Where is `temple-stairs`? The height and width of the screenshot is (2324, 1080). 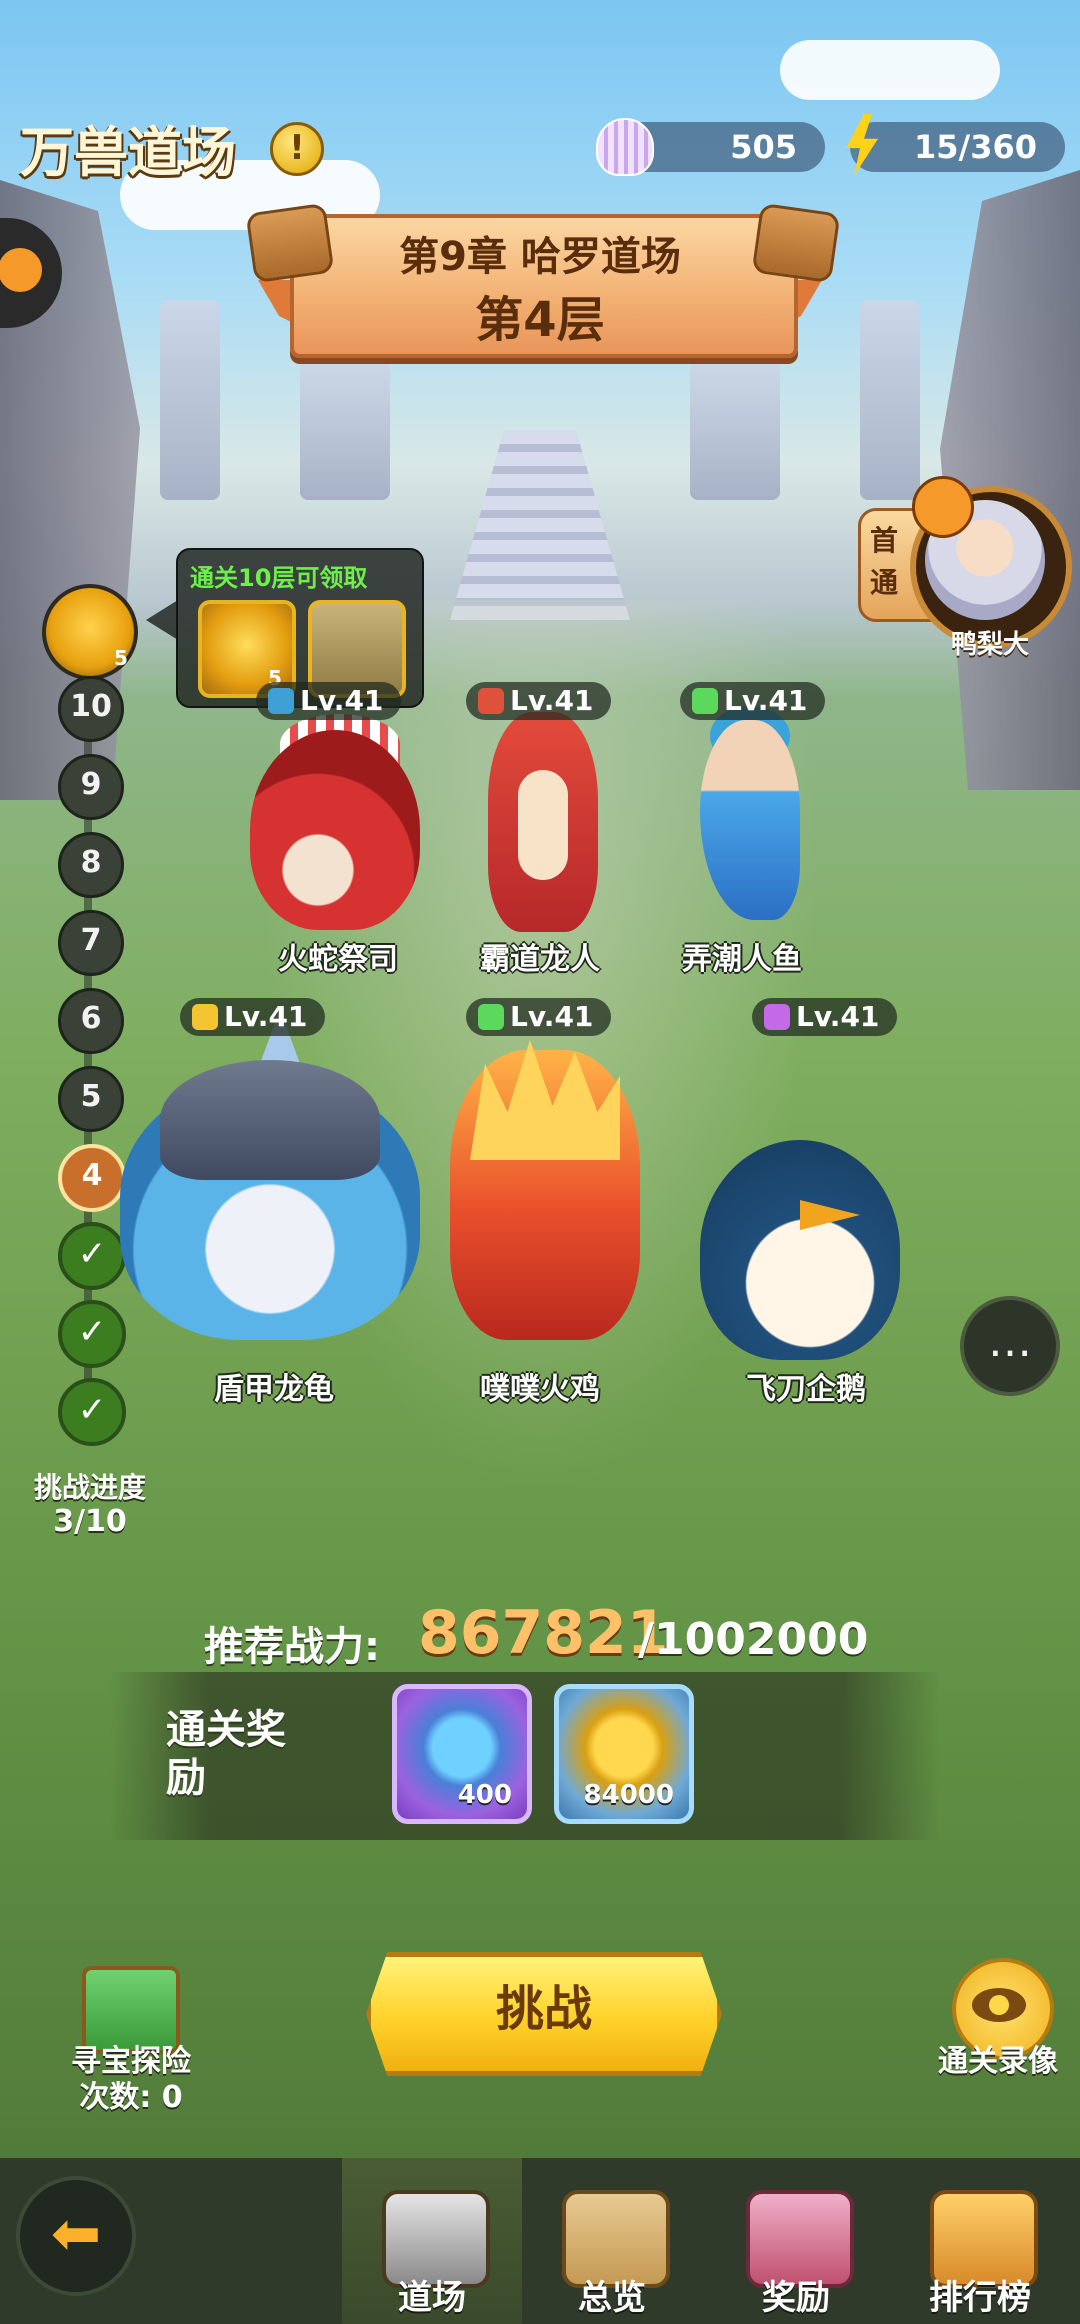
temple-stairs is located at coordinates (540, 525).